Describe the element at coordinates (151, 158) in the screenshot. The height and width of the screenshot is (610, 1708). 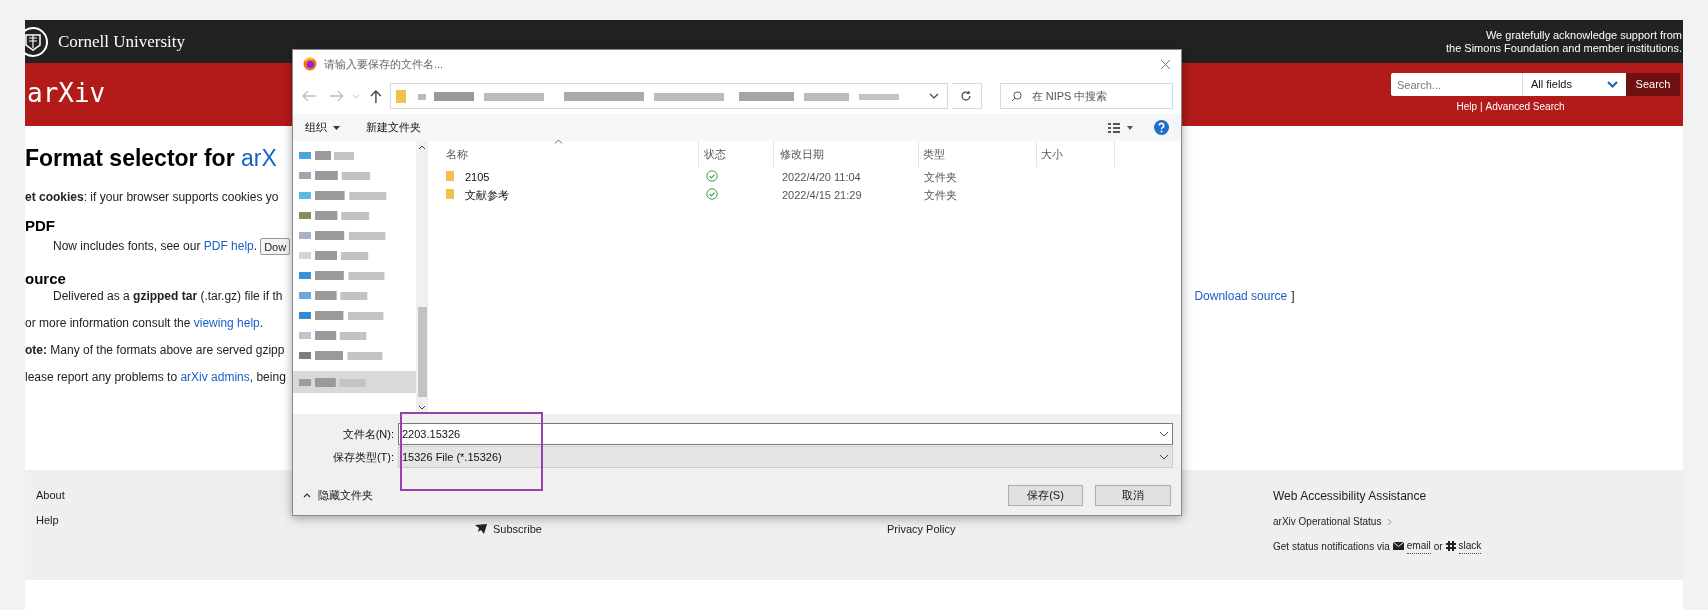
I see `page-title: Format selector for arX` at that location.